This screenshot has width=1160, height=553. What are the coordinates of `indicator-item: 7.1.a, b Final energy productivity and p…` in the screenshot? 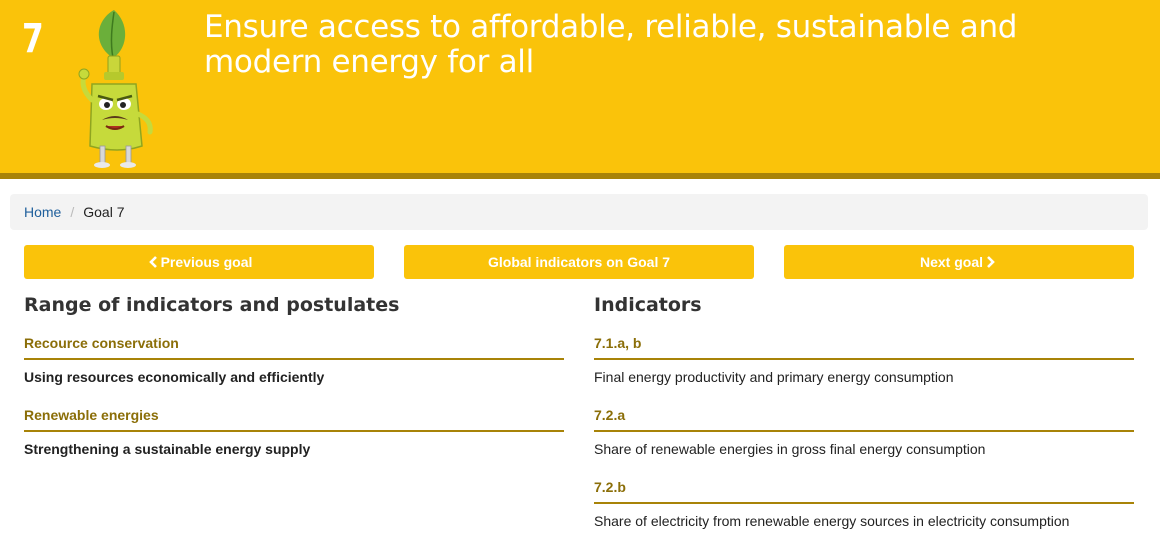 It's located at (864, 368).